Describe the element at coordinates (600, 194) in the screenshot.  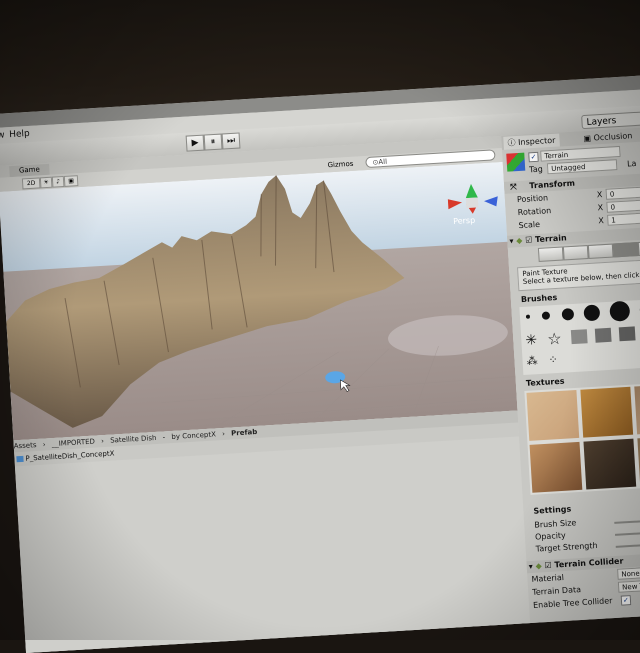
I see `position-x-label: X` at that location.